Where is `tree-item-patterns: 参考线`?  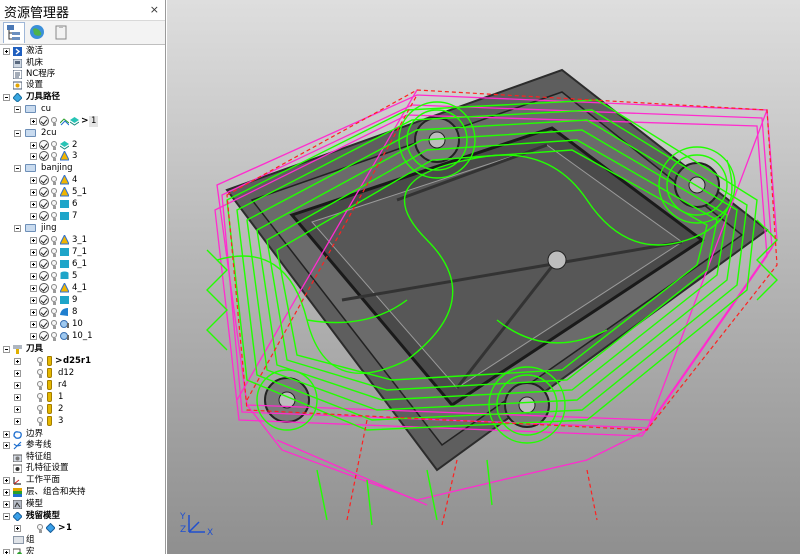
tree-item-patterns: 参考线 is located at coordinates (82, 445).